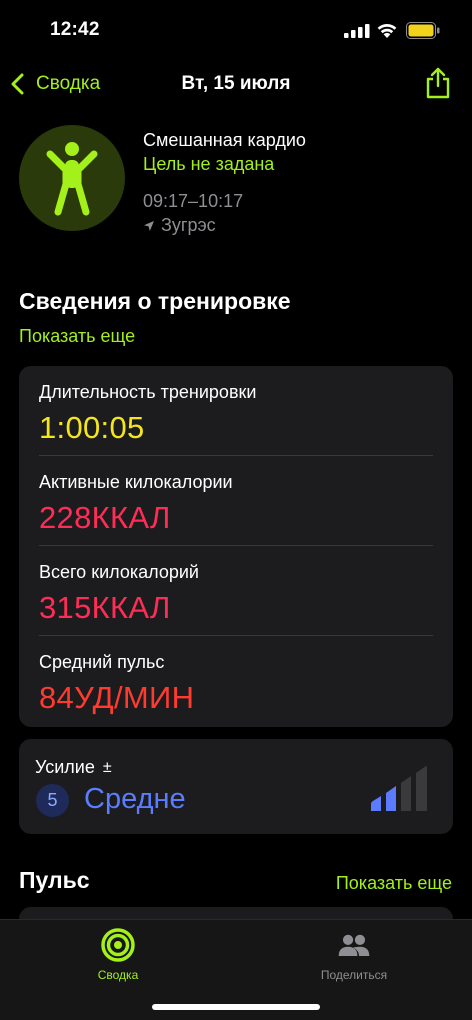  What do you see at coordinates (236, 1007) in the screenshot?
I see `home-indicator` at bounding box center [236, 1007].